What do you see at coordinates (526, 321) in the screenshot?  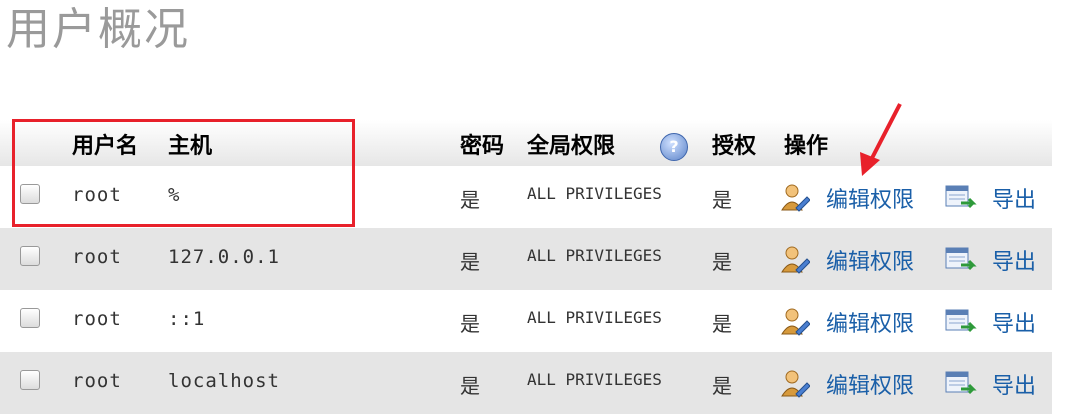 I see `table-row: root ::1 是 ALL PRIVILEGES 是 编辑权限 导出` at bounding box center [526, 321].